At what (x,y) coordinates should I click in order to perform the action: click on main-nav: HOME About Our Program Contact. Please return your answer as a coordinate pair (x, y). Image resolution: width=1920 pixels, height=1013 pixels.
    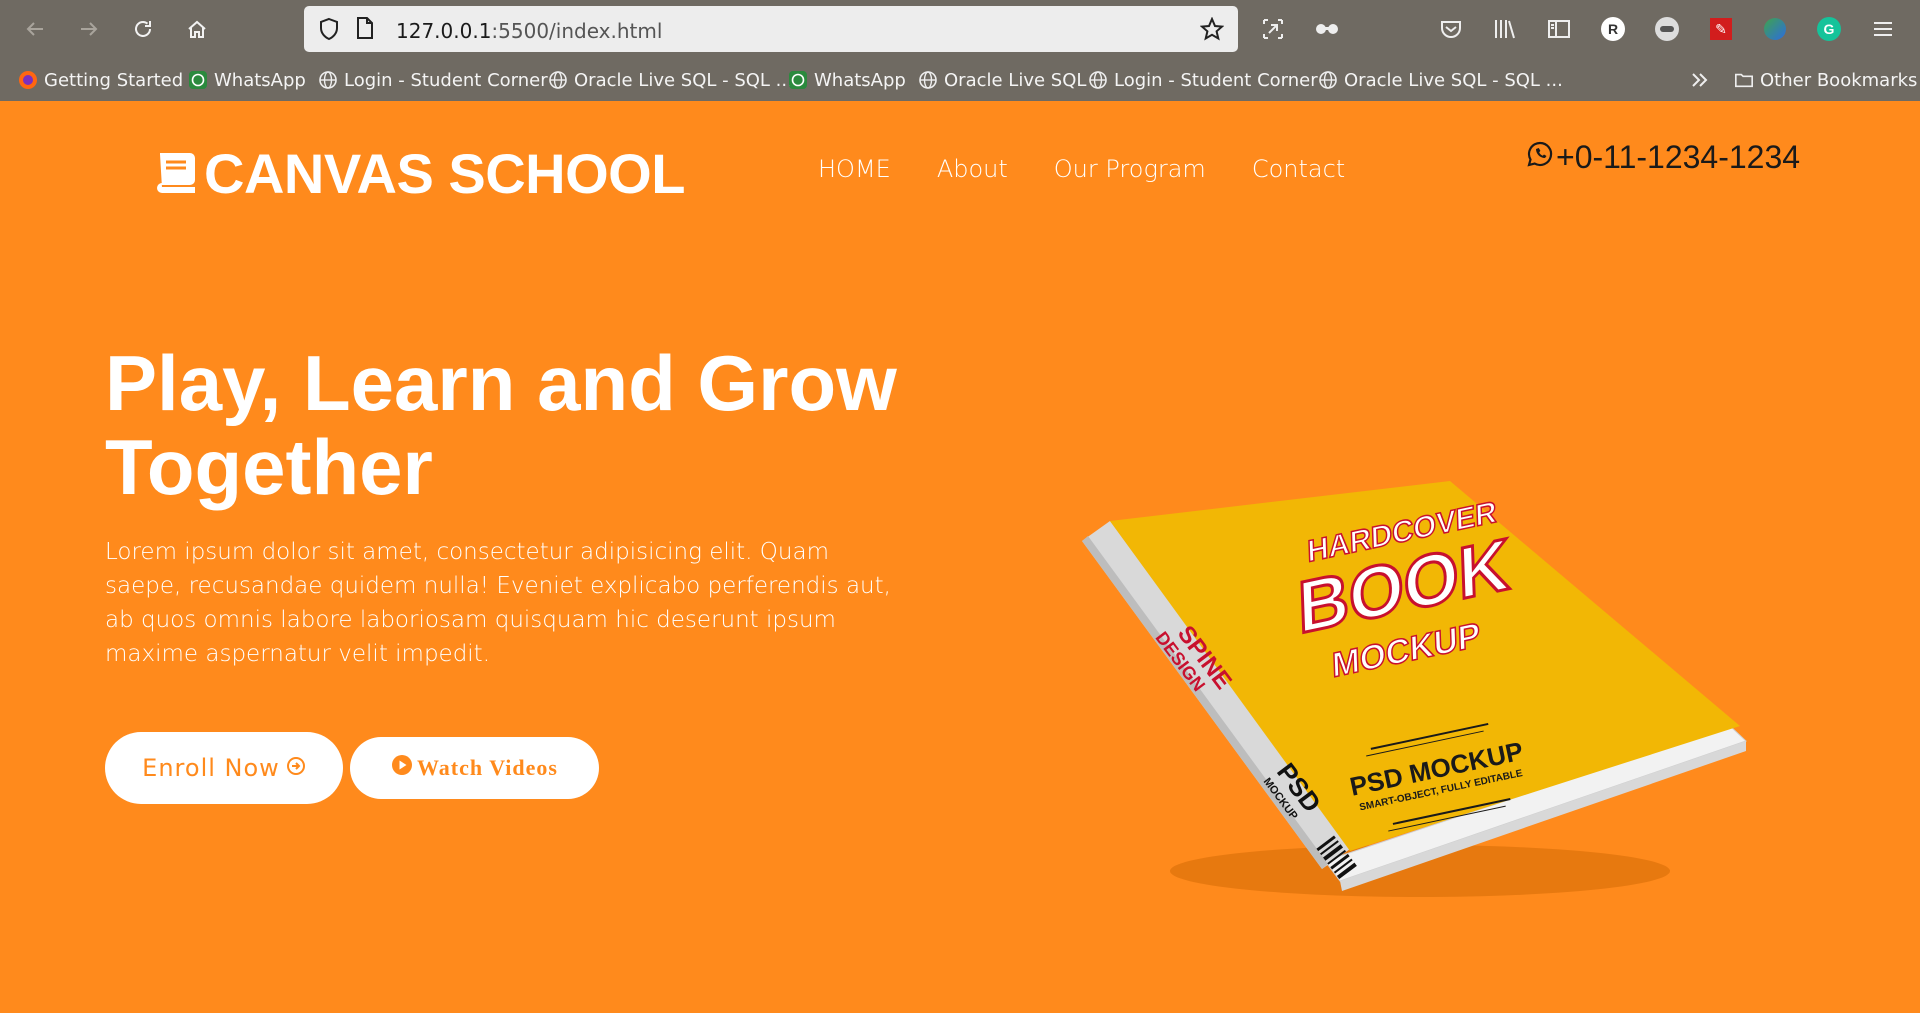
    Looking at the image, I should click on (1081, 169).